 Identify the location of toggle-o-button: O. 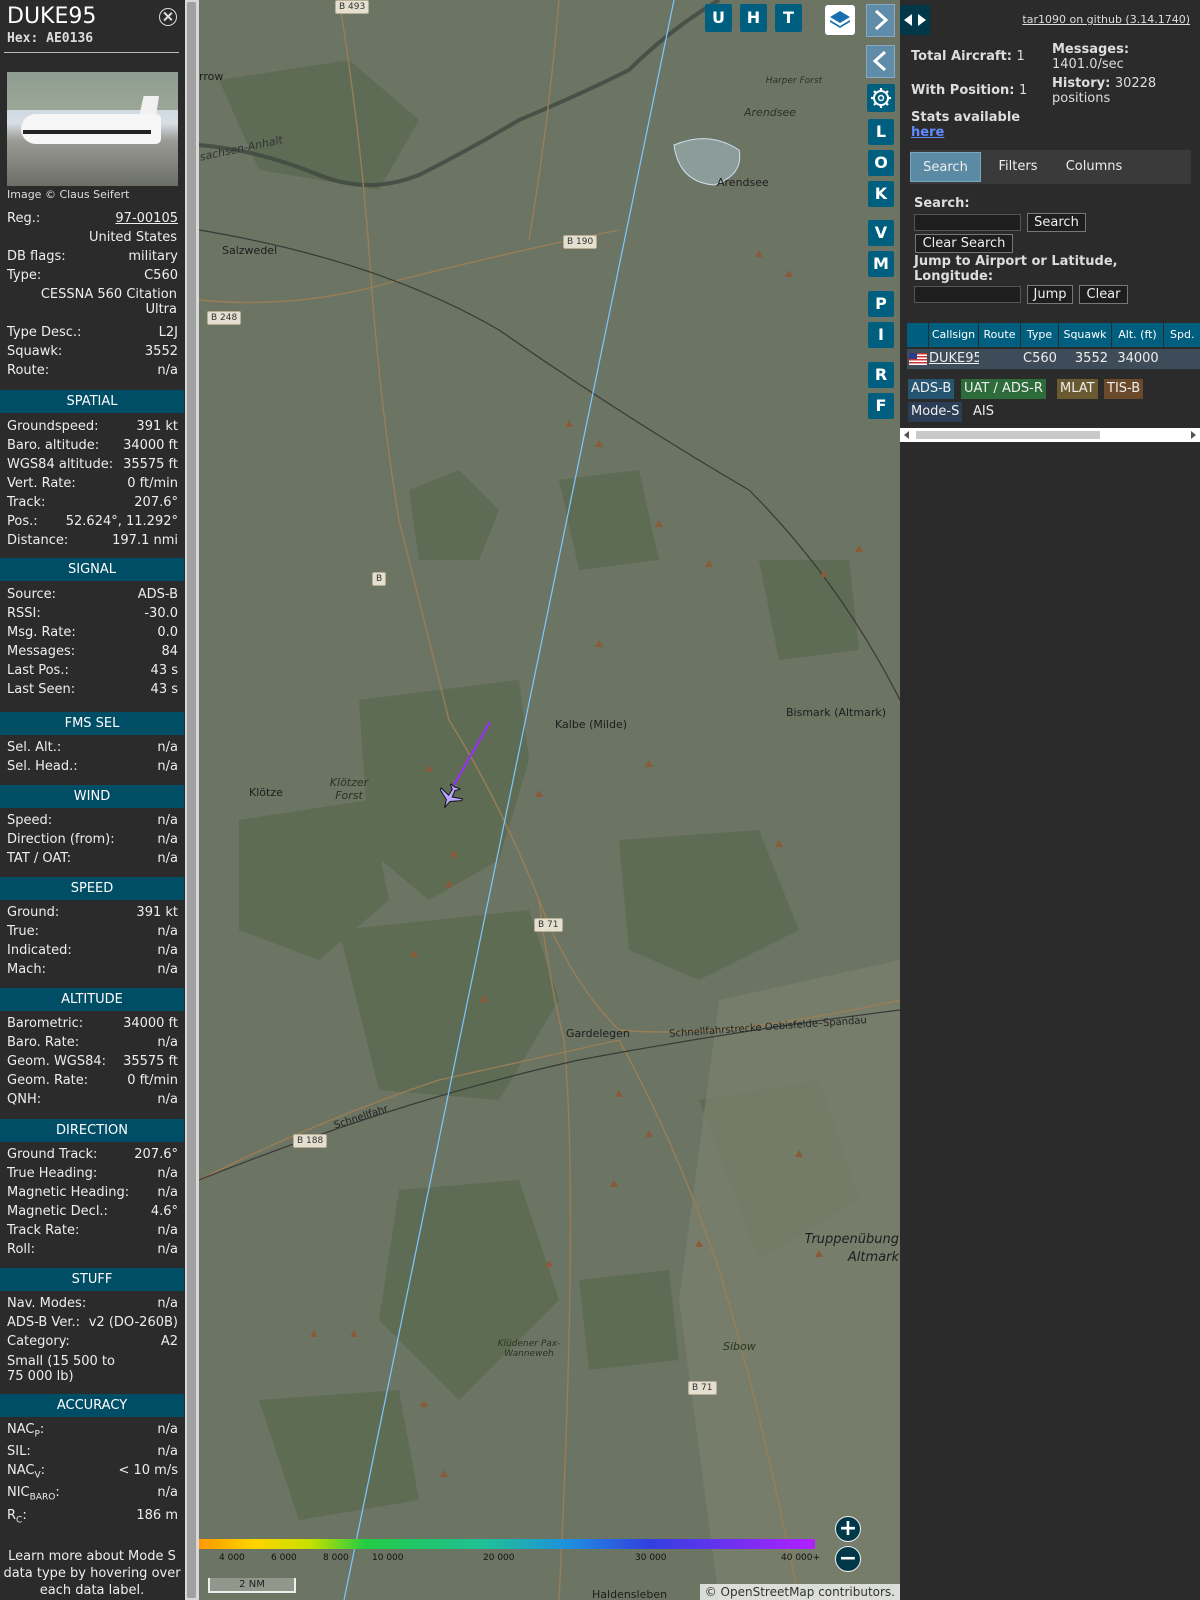
(881, 163).